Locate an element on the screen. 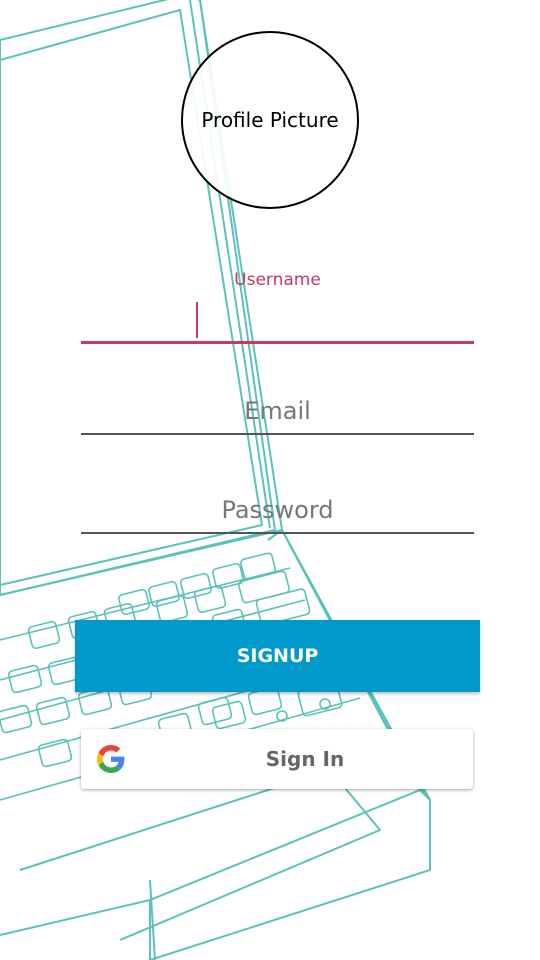 The height and width of the screenshot is (960, 540). username-label: Username is located at coordinates (277, 280).